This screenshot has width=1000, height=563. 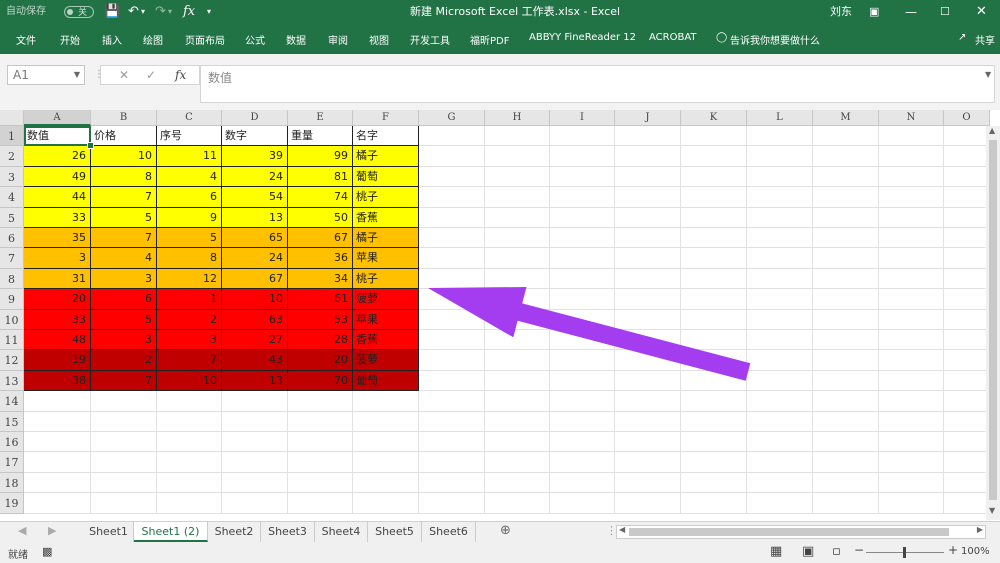 What do you see at coordinates (622, 529) in the screenshot?
I see `scroll-left-icon: ◀` at bounding box center [622, 529].